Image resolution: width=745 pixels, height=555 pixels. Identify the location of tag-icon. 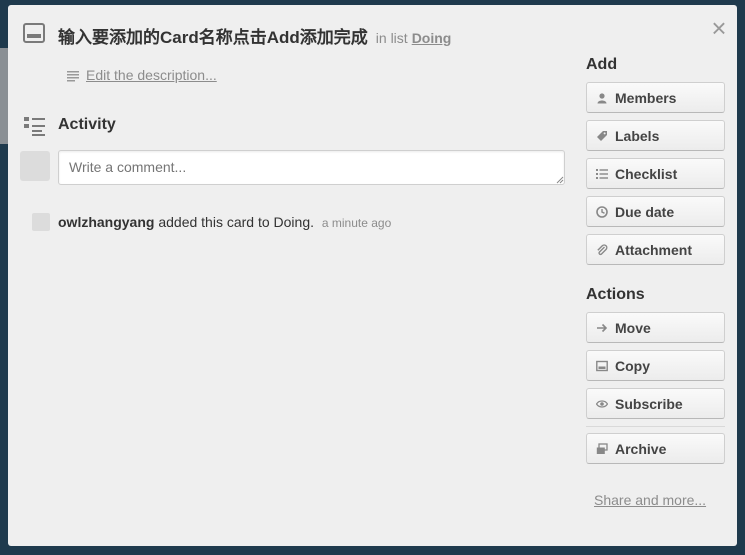
(602, 136).